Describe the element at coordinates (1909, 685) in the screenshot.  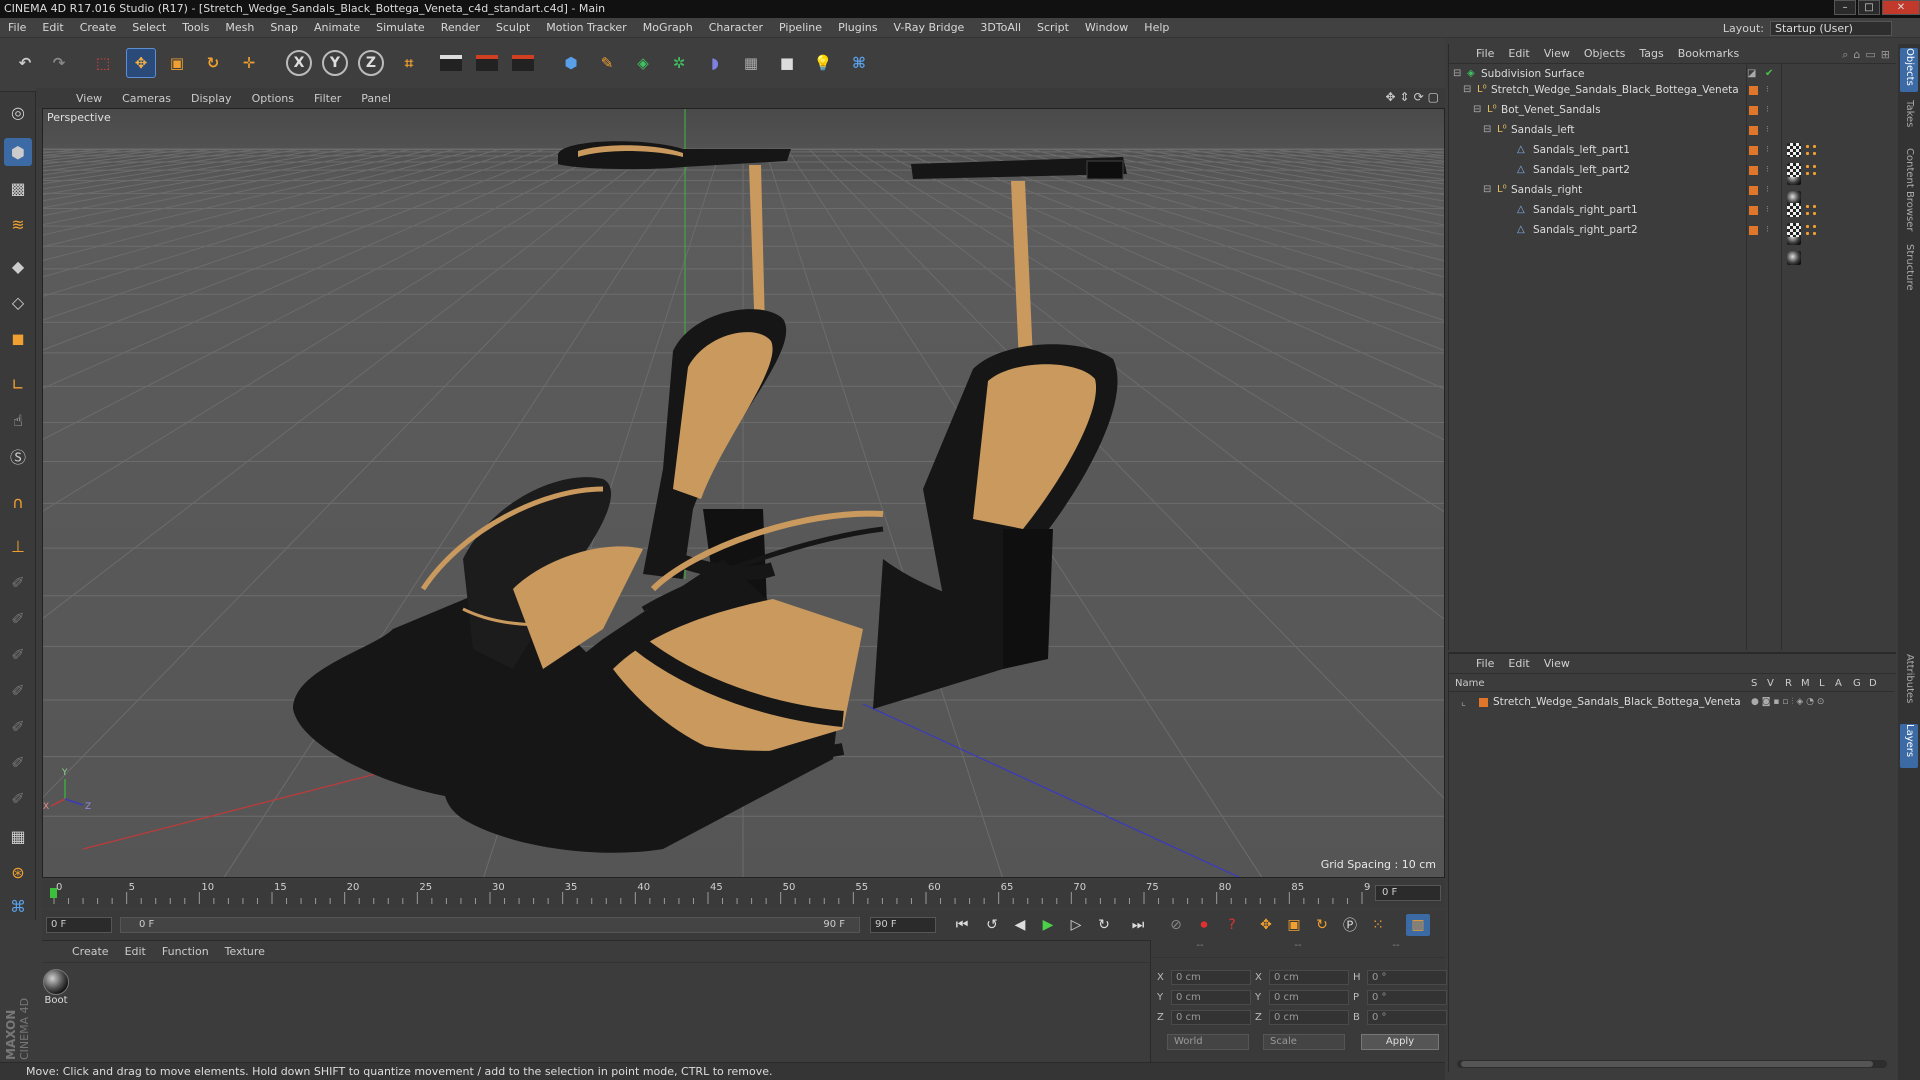
I see `tab-attributes: Attributes` at that location.